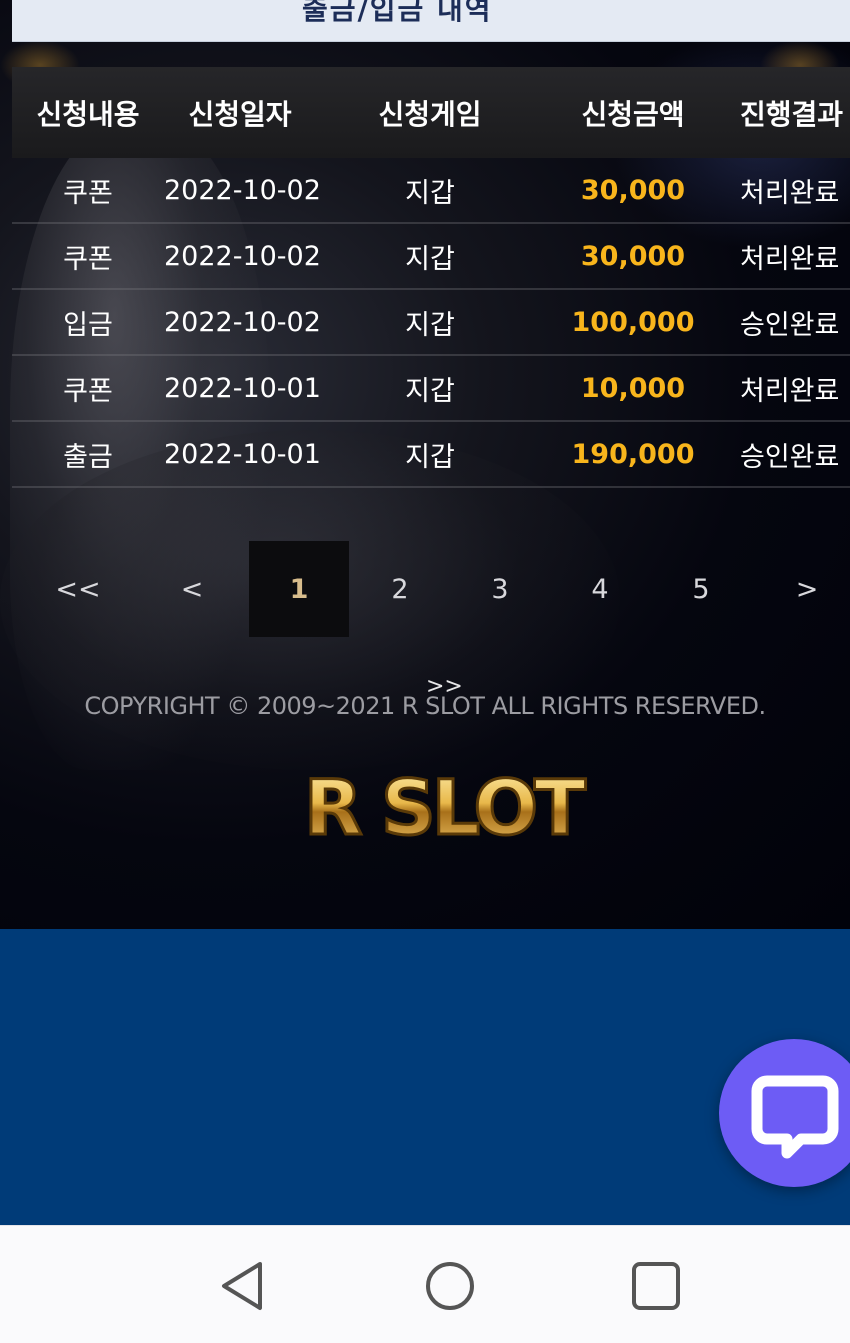  I want to click on chat-bubble-icon, so click(795, 1117).